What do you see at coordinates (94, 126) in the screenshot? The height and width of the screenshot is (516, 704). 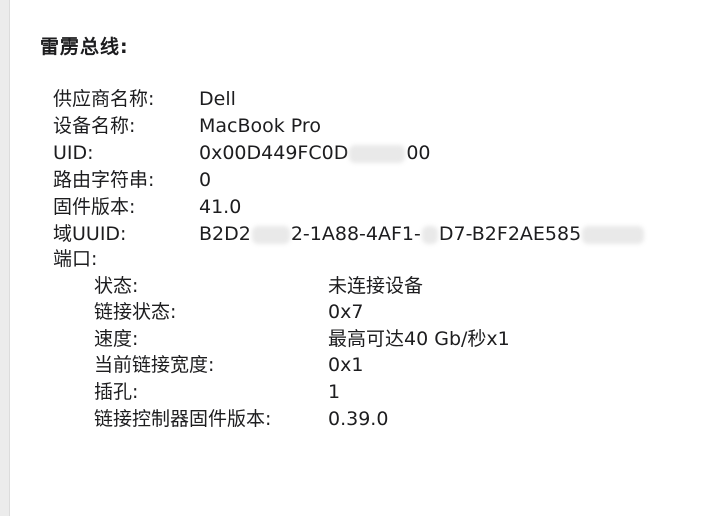 I see `device-name-label: 设备名称:` at bounding box center [94, 126].